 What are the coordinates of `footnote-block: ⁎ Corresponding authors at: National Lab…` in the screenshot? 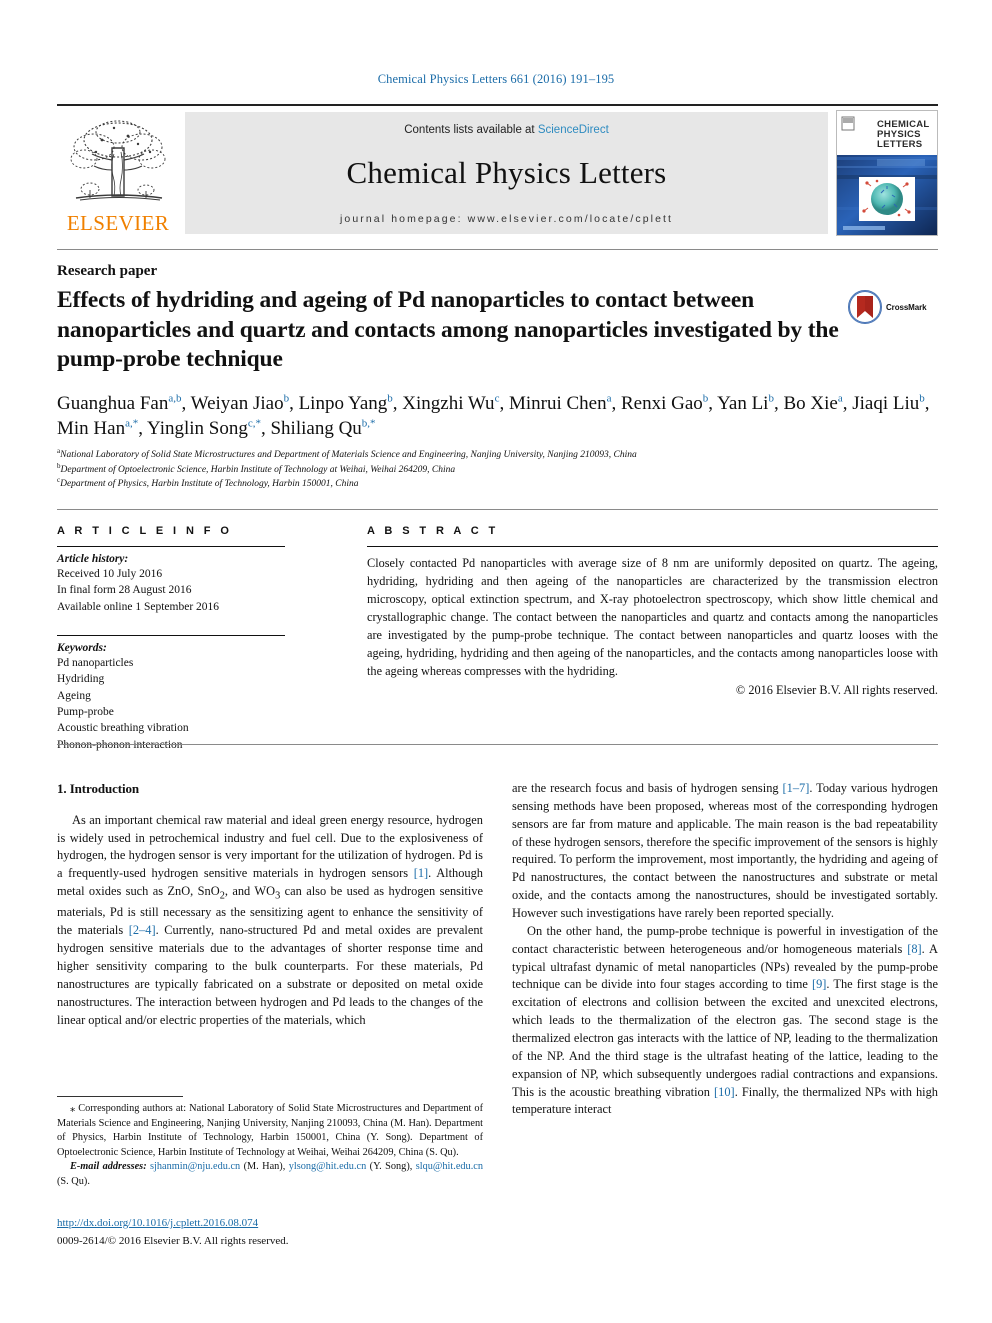 It's located at (270, 1143).